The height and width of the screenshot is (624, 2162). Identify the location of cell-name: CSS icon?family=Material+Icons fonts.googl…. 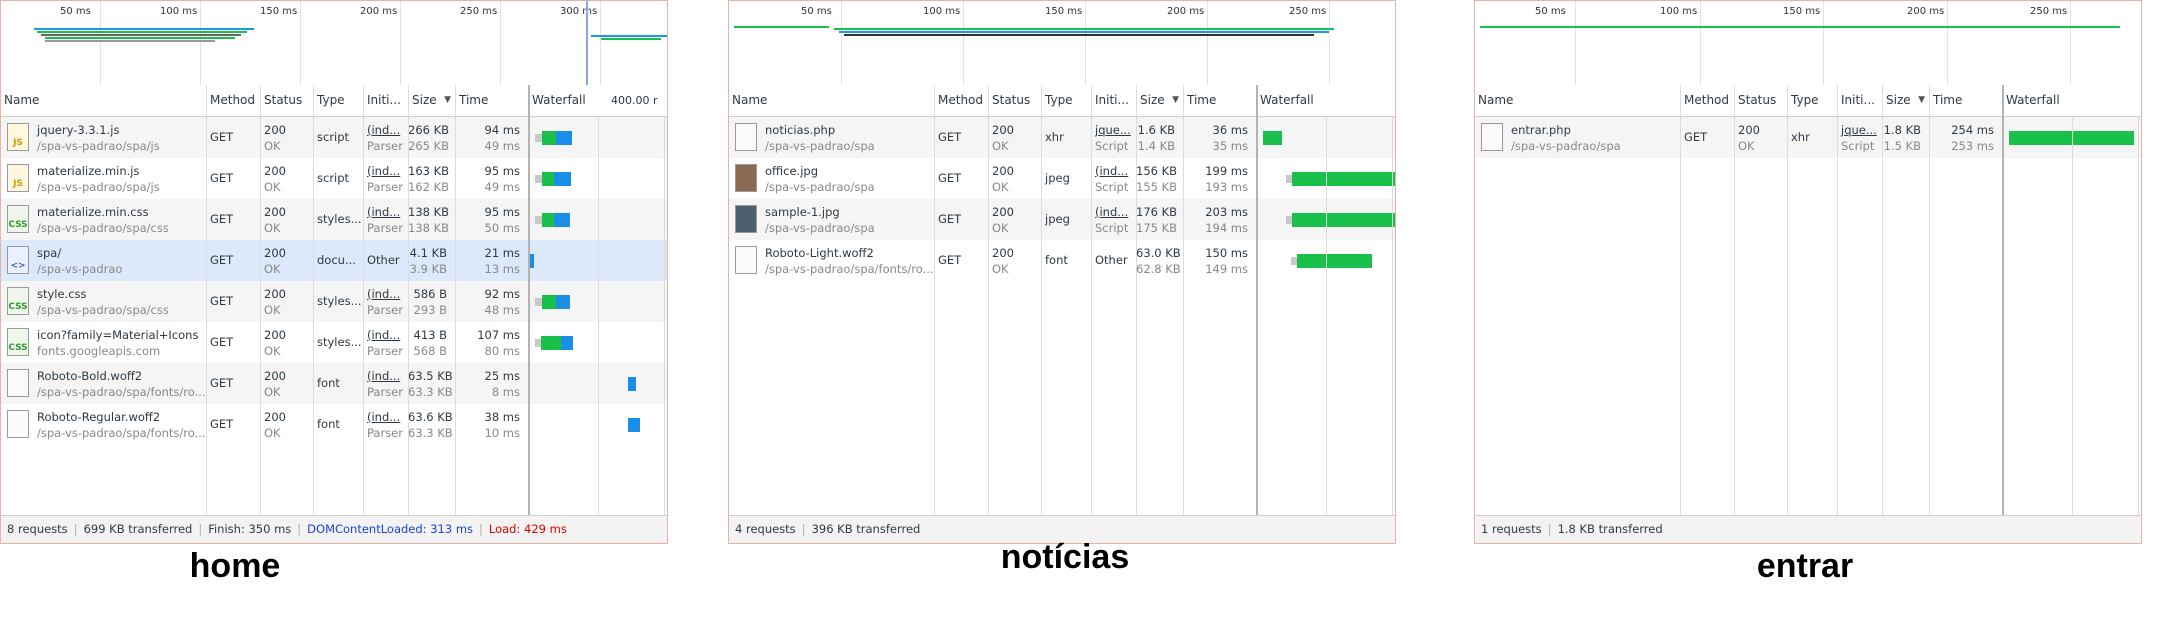
(103, 342).